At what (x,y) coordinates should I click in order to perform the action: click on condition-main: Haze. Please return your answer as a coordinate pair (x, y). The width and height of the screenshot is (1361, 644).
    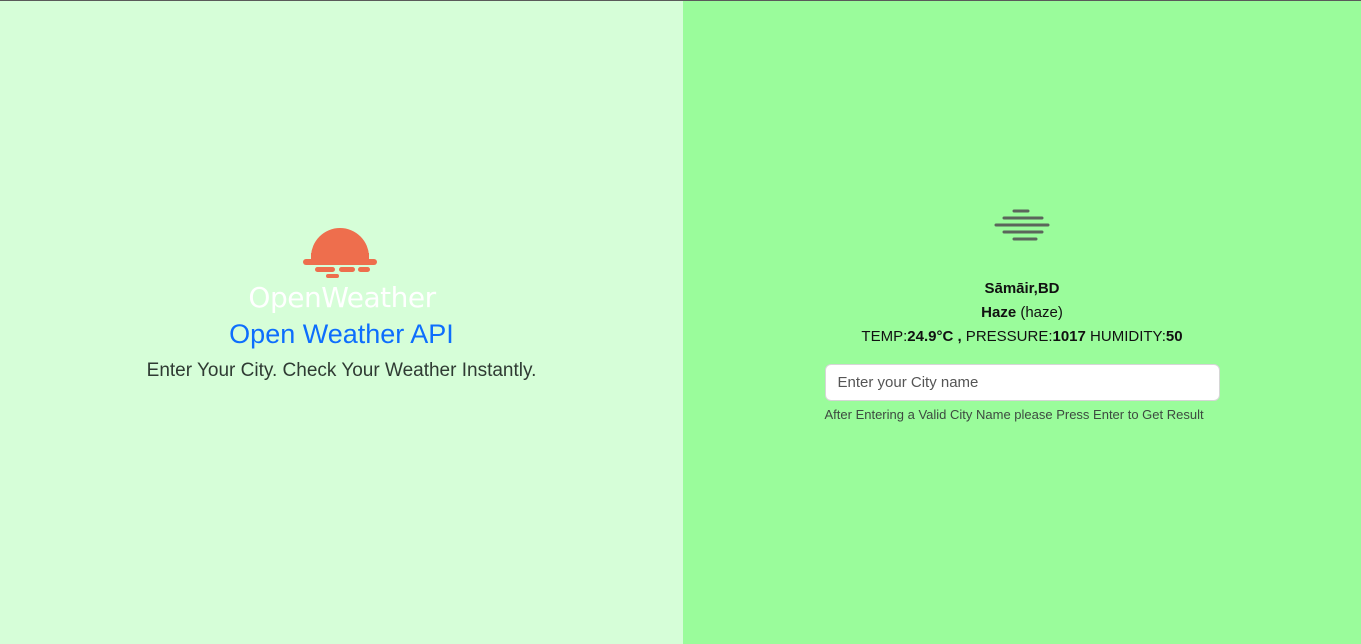
    Looking at the image, I should click on (999, 312).